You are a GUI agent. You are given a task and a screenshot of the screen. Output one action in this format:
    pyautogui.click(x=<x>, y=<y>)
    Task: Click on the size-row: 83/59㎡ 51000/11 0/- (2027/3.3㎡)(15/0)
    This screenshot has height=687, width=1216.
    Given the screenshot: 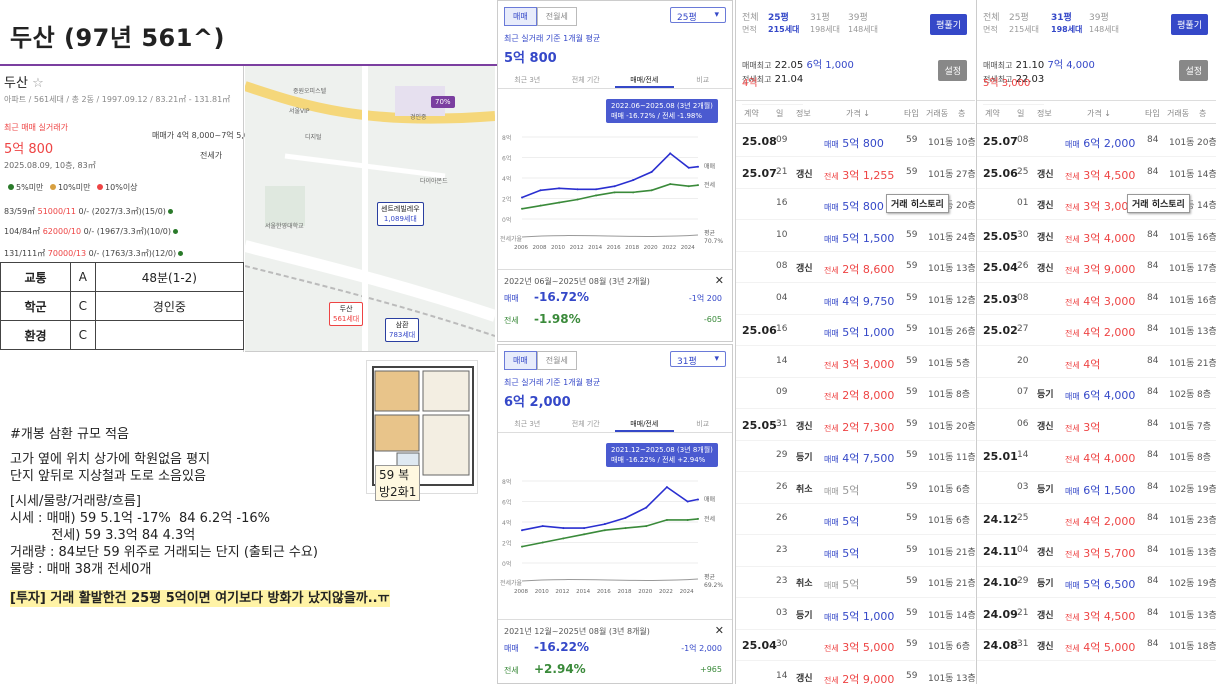 What is the action you would take?
    pyautogui.click(x=88, y=211)
    